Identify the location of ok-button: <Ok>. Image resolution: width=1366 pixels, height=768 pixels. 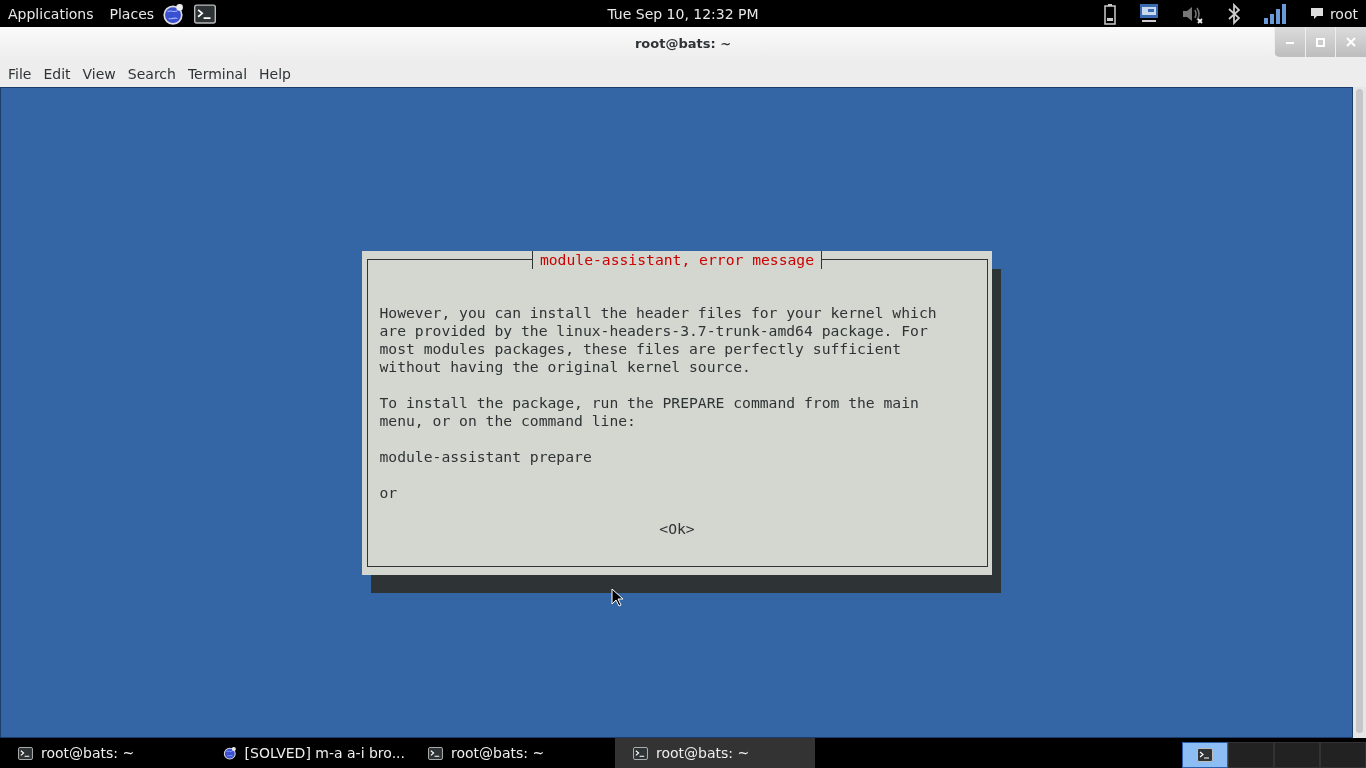
(677, 528).